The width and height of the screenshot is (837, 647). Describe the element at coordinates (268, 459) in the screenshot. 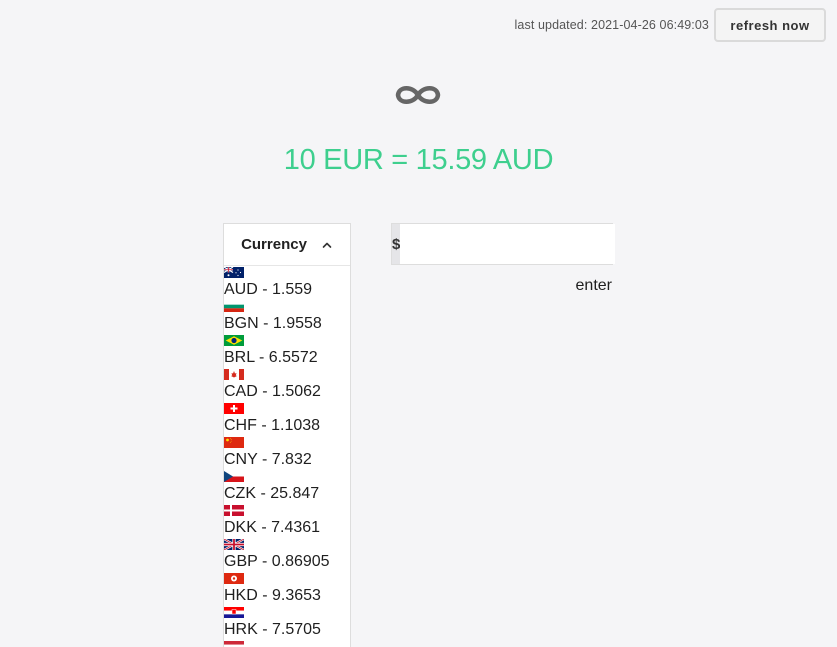

I see `currency-rate: CNY - 7.832` at that location.